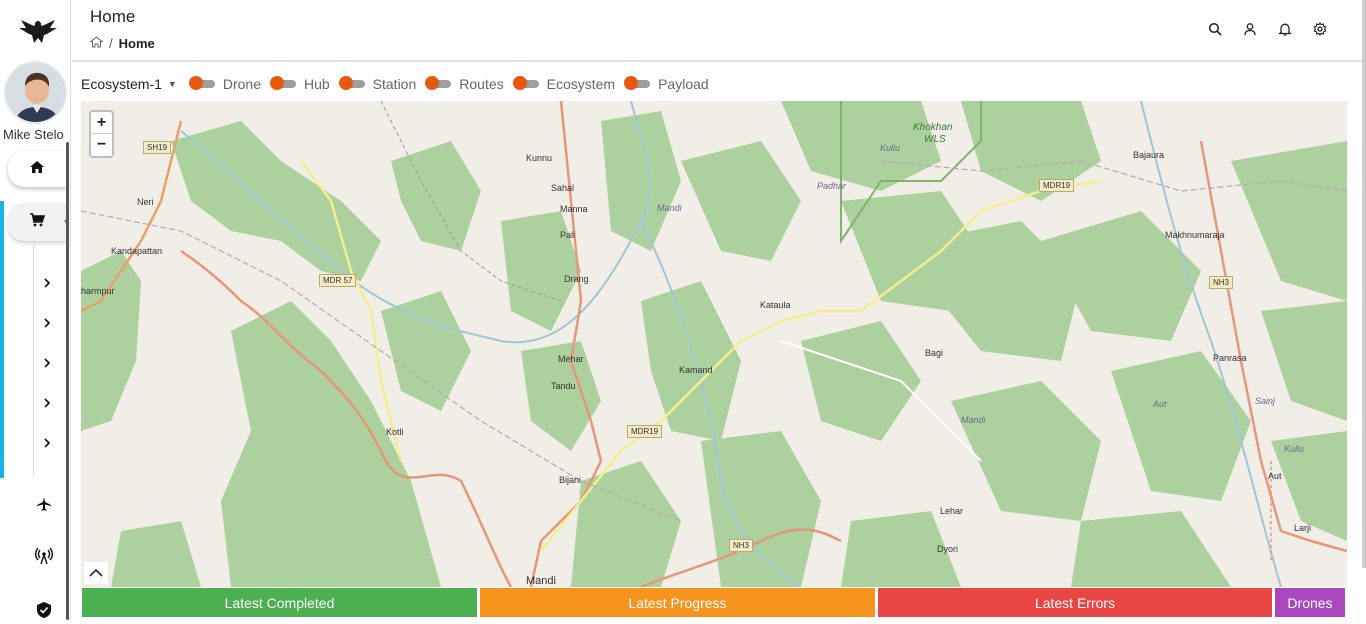 The image size is (1366, 624). Describe the element at coordinates (1221, 282) in the screenshot. I see `road-shield: NH3` at that location.